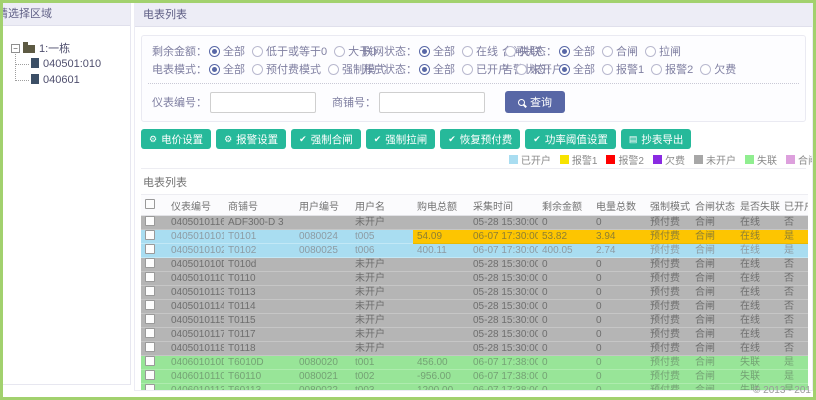 This screenshot has width=816, height=400. What do you see at coordinates (15, 48) in the screenshot?
I see `tree-collapse-icon: −` at bounding box center [15, 48].